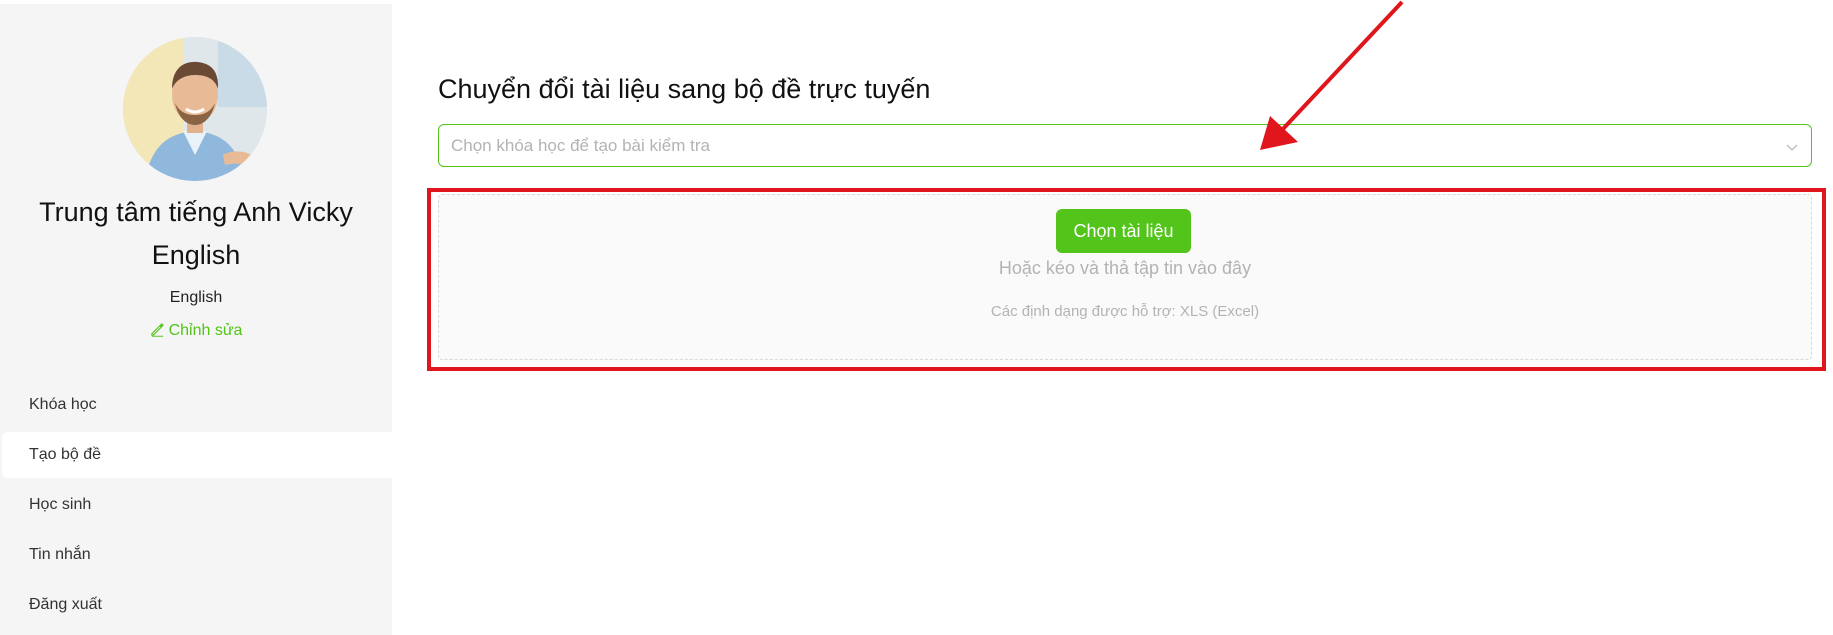 The width and height of the screenshot is (1833, 635). I want to click on sidebar-item-logout: Đăng xuất, so click(197, 605).